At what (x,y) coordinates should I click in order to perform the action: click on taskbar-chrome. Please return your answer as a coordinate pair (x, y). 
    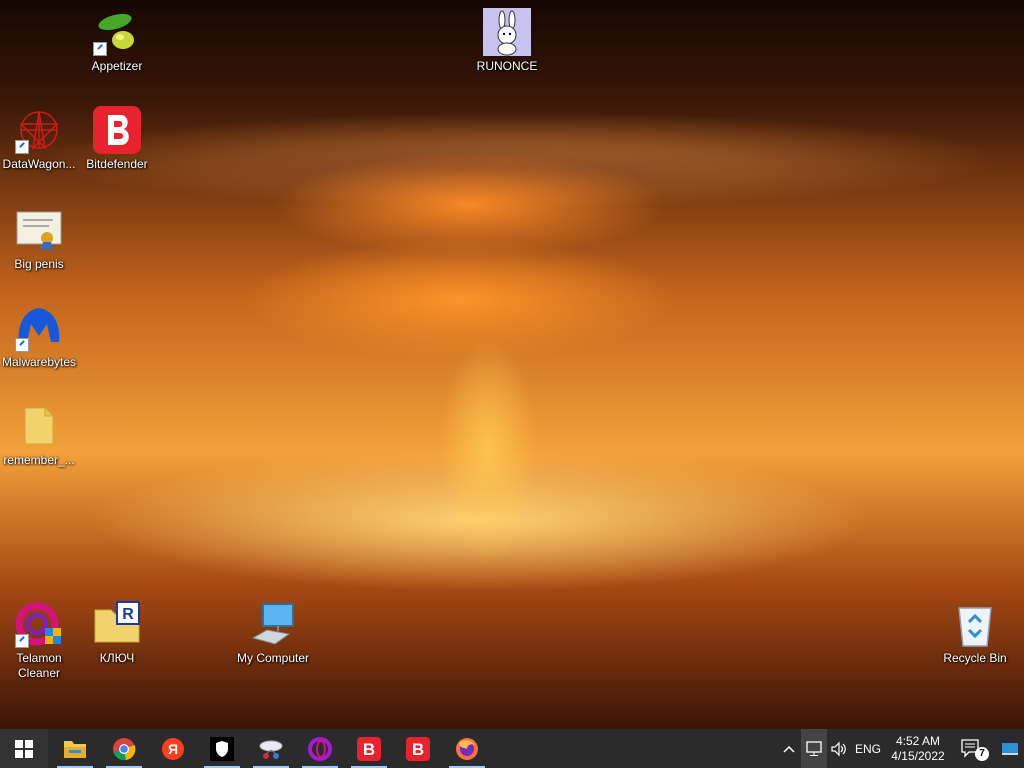
    Looking at the image, I should click on (124, 748).